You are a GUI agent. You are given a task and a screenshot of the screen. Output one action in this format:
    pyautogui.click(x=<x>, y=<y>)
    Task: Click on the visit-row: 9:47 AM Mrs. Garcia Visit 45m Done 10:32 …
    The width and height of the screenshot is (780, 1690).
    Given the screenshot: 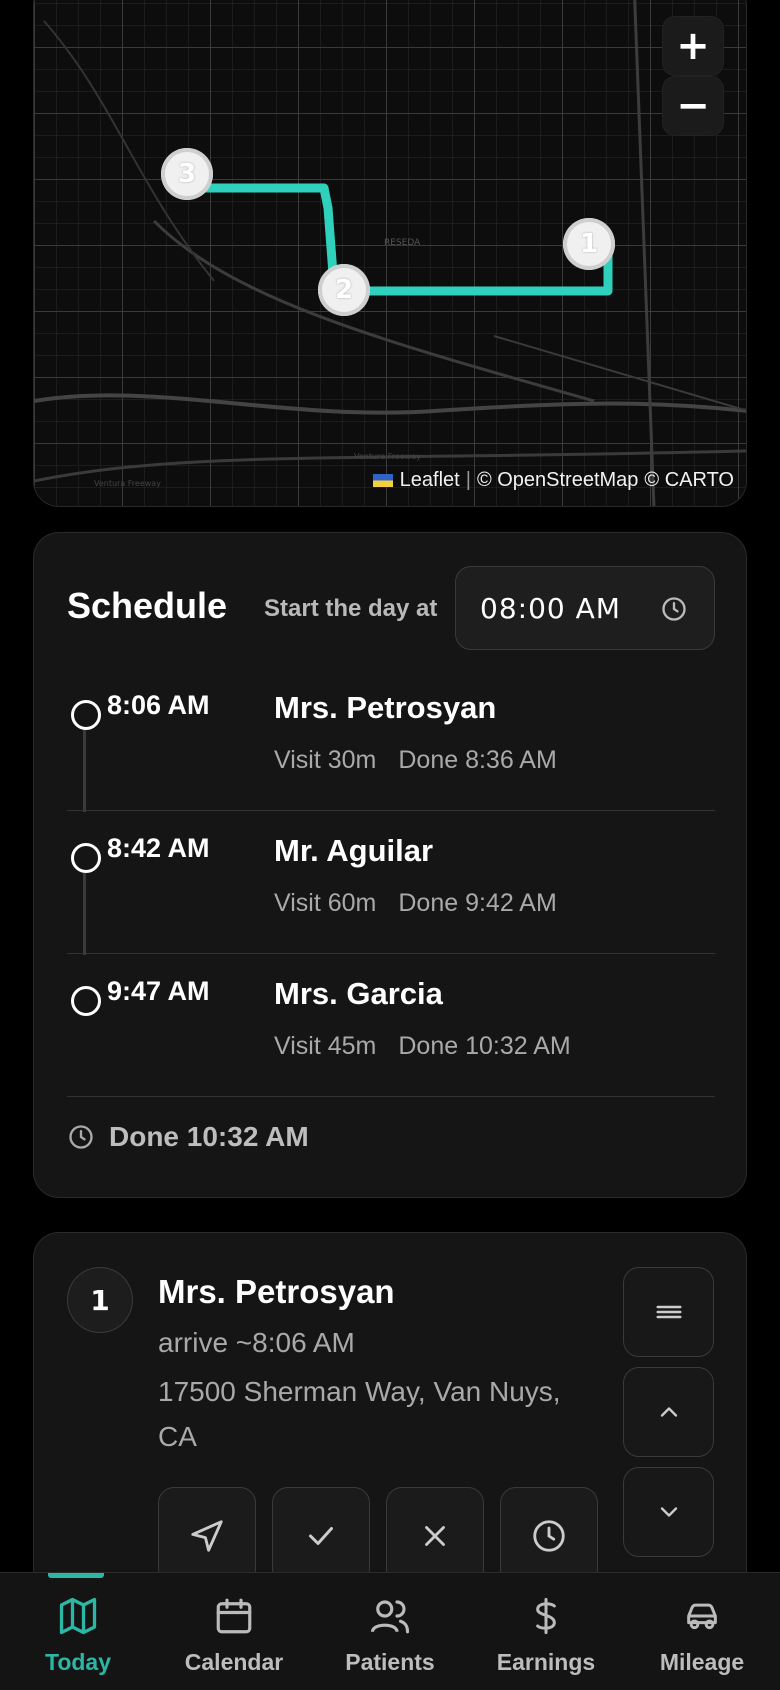 What is the action you would take?
    pyautogui.click(x=391, y=1025)
    